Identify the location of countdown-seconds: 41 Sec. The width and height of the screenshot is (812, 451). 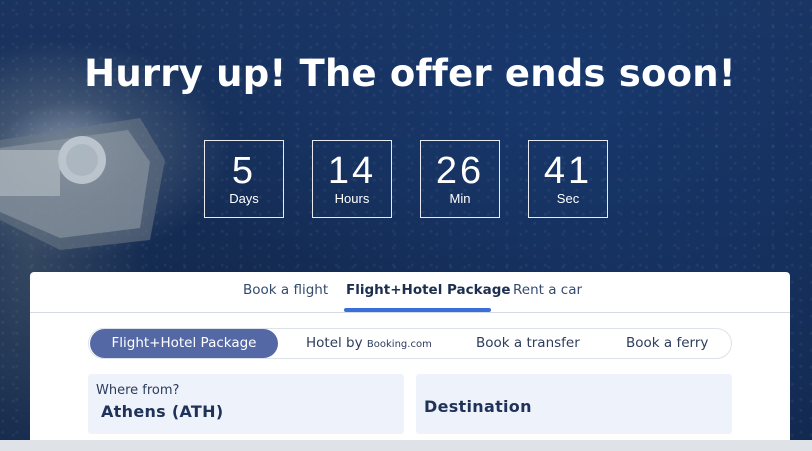
(568, 179).